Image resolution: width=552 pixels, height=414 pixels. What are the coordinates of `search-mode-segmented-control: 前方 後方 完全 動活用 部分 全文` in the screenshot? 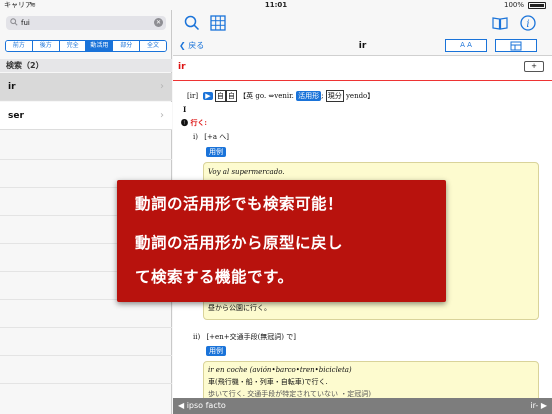 It's located at (86, 46).